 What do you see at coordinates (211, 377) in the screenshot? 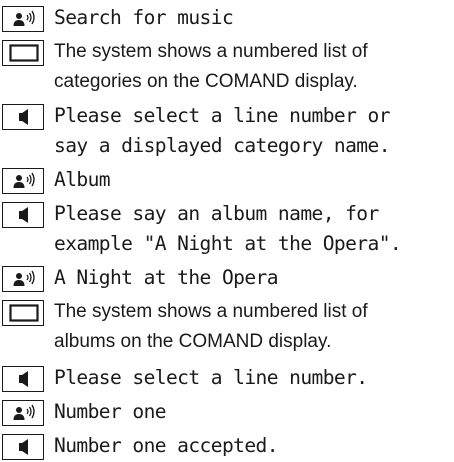
I see `dialog-text-line: Please select a line number.` at bounding box center [211, 377].